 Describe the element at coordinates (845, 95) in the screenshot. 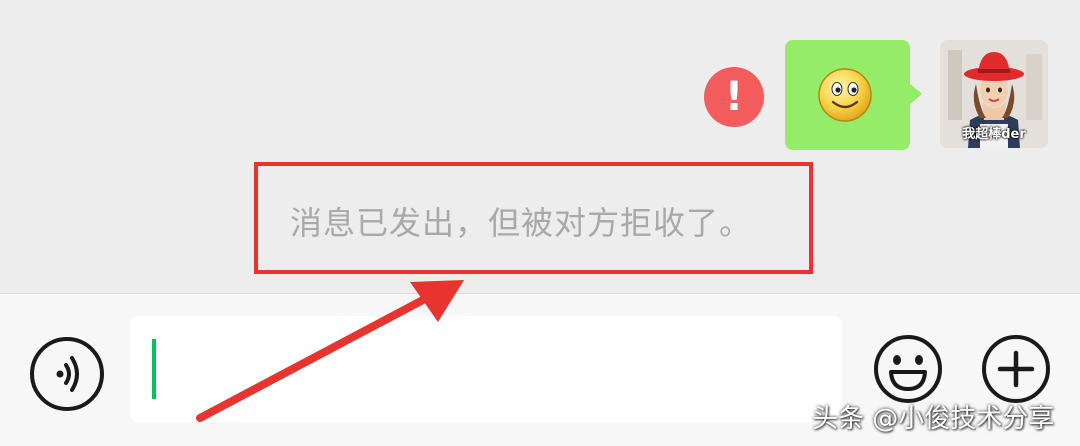

I see `smiley-face-icon` at that location.